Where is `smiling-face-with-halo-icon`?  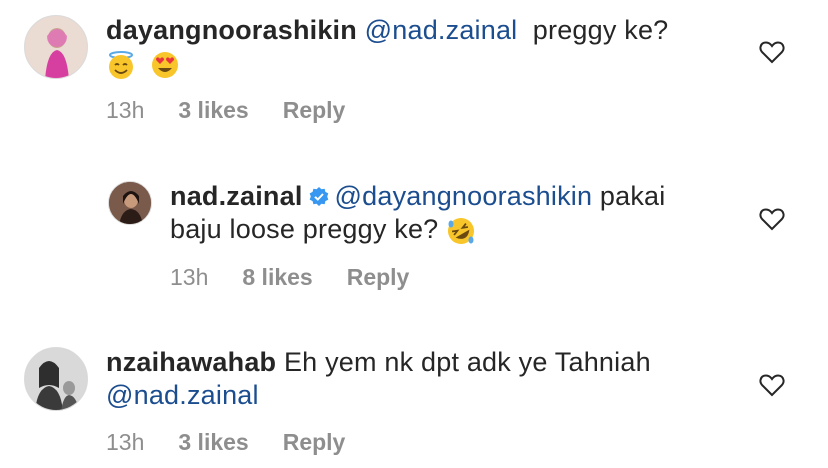 smiling-face-with-halo-icon is located at coordinates (121, 64).